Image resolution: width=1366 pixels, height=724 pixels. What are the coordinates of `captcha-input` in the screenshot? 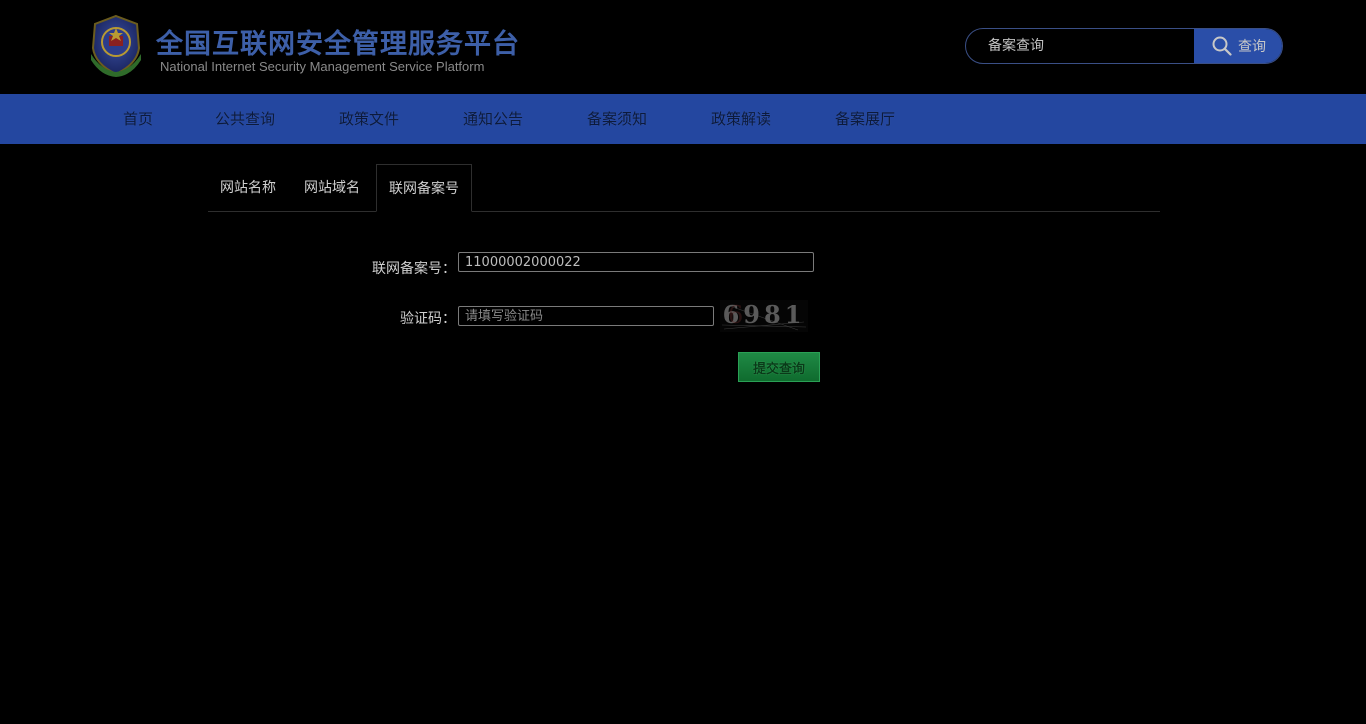 It's located at (586, 316).